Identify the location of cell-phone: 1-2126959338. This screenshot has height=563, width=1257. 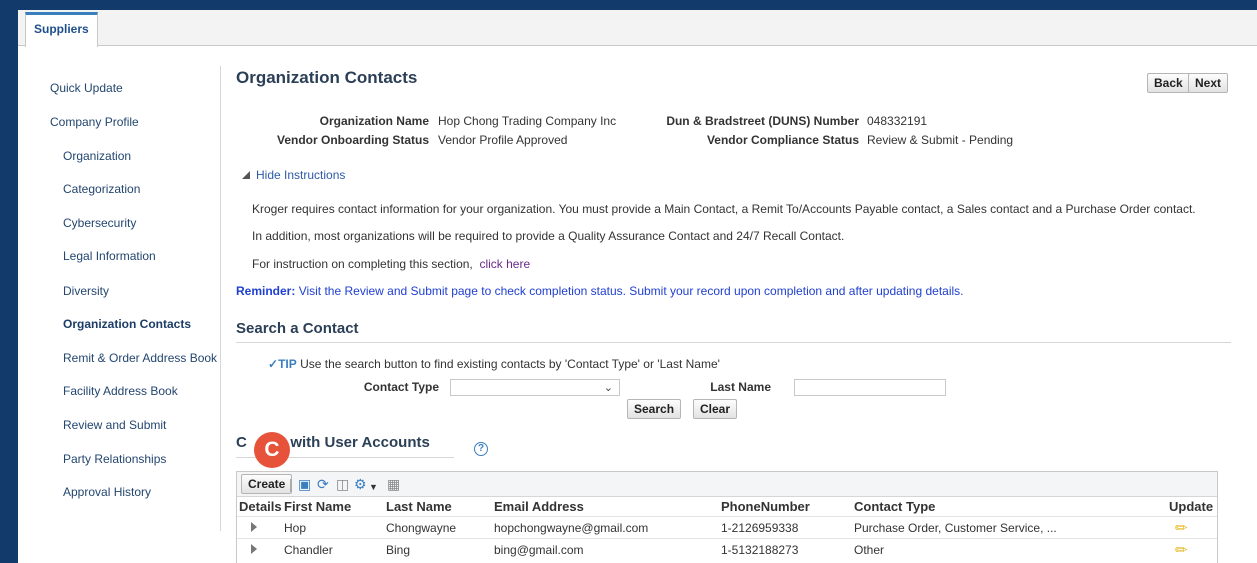
(760, 528).